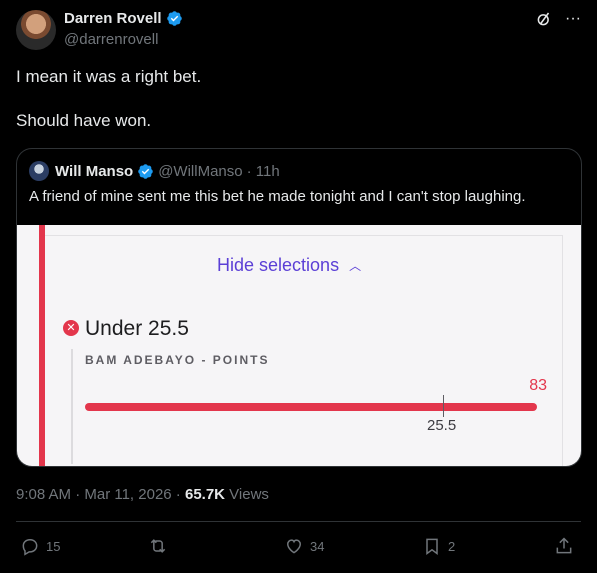  I want to click on bet-divider, so click(304, 235).